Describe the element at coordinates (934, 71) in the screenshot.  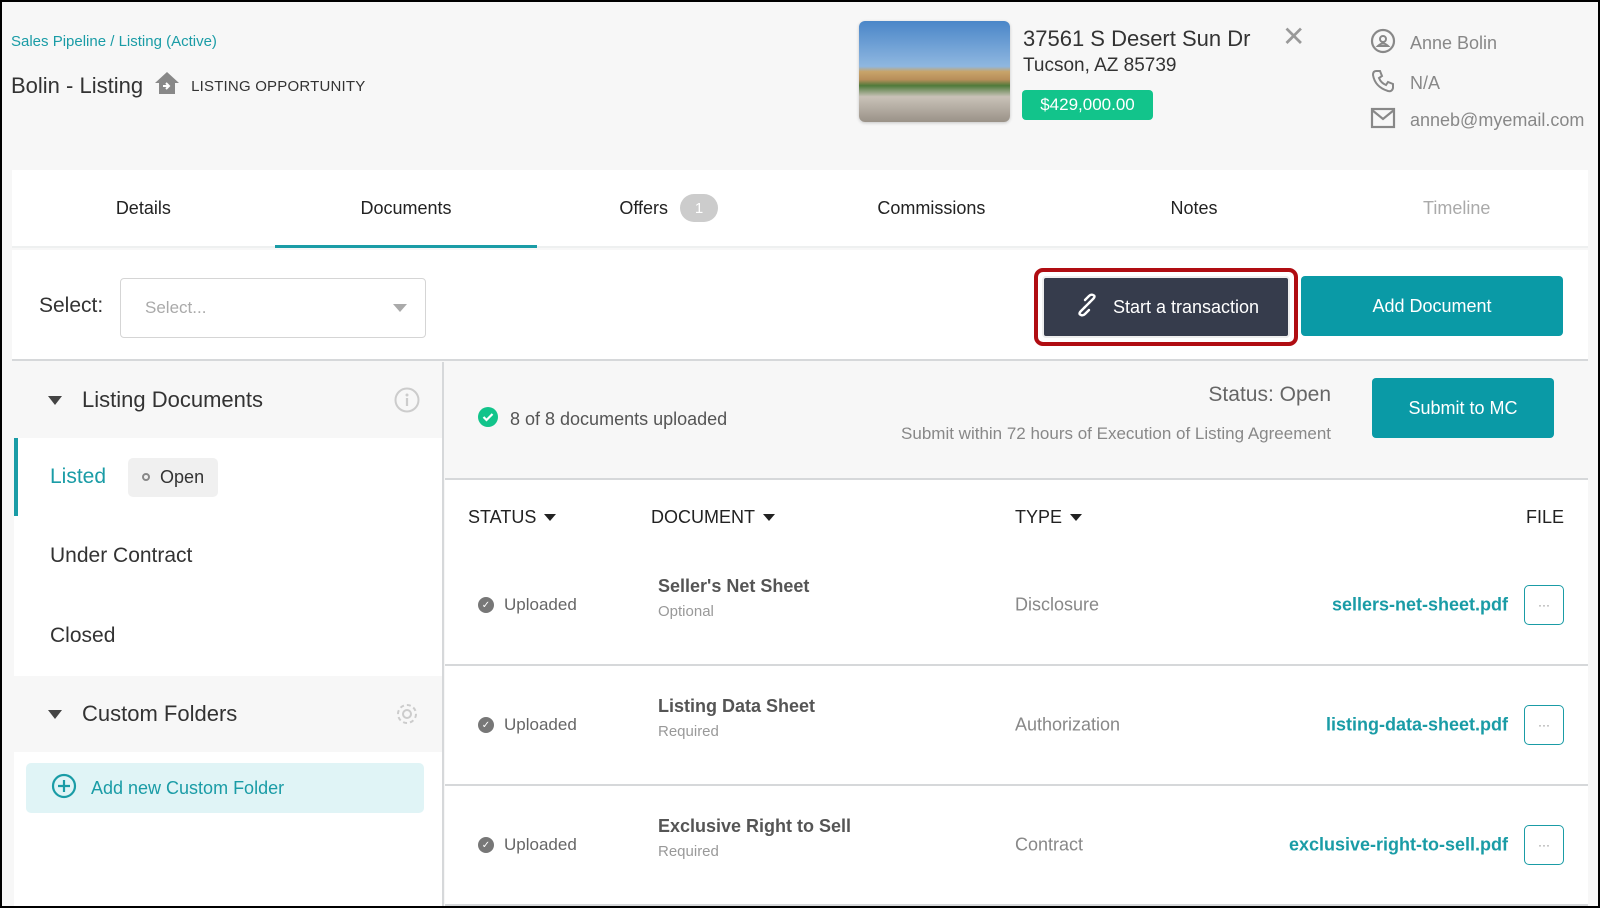
I see `property-photo` at that location.